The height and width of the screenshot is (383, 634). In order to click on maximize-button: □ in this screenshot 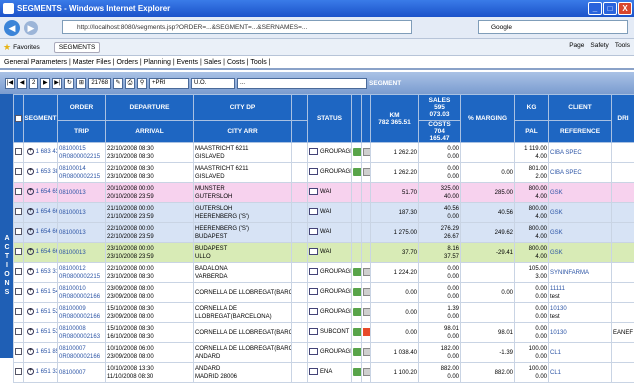, I will do `click(610, 8)`.